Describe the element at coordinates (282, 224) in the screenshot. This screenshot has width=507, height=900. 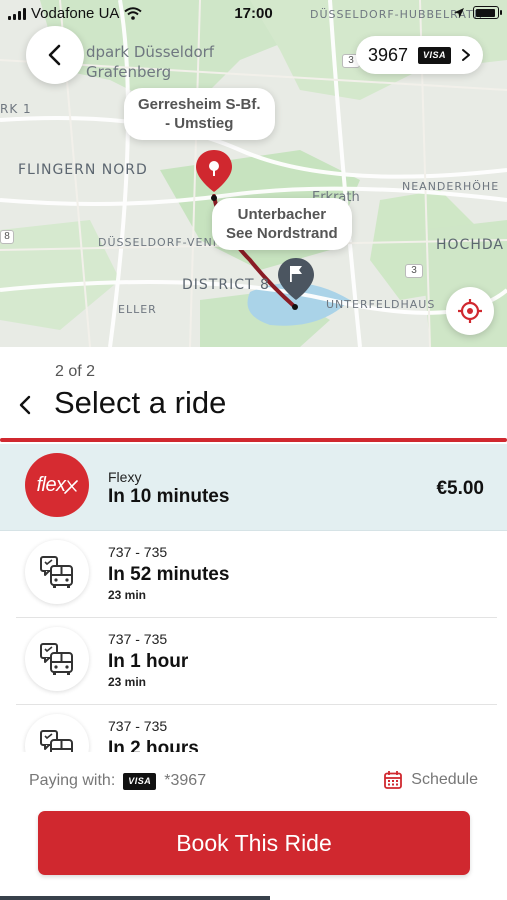
I see `destination-stop-bubble: Unterbacher See Nordstrand` at that location.